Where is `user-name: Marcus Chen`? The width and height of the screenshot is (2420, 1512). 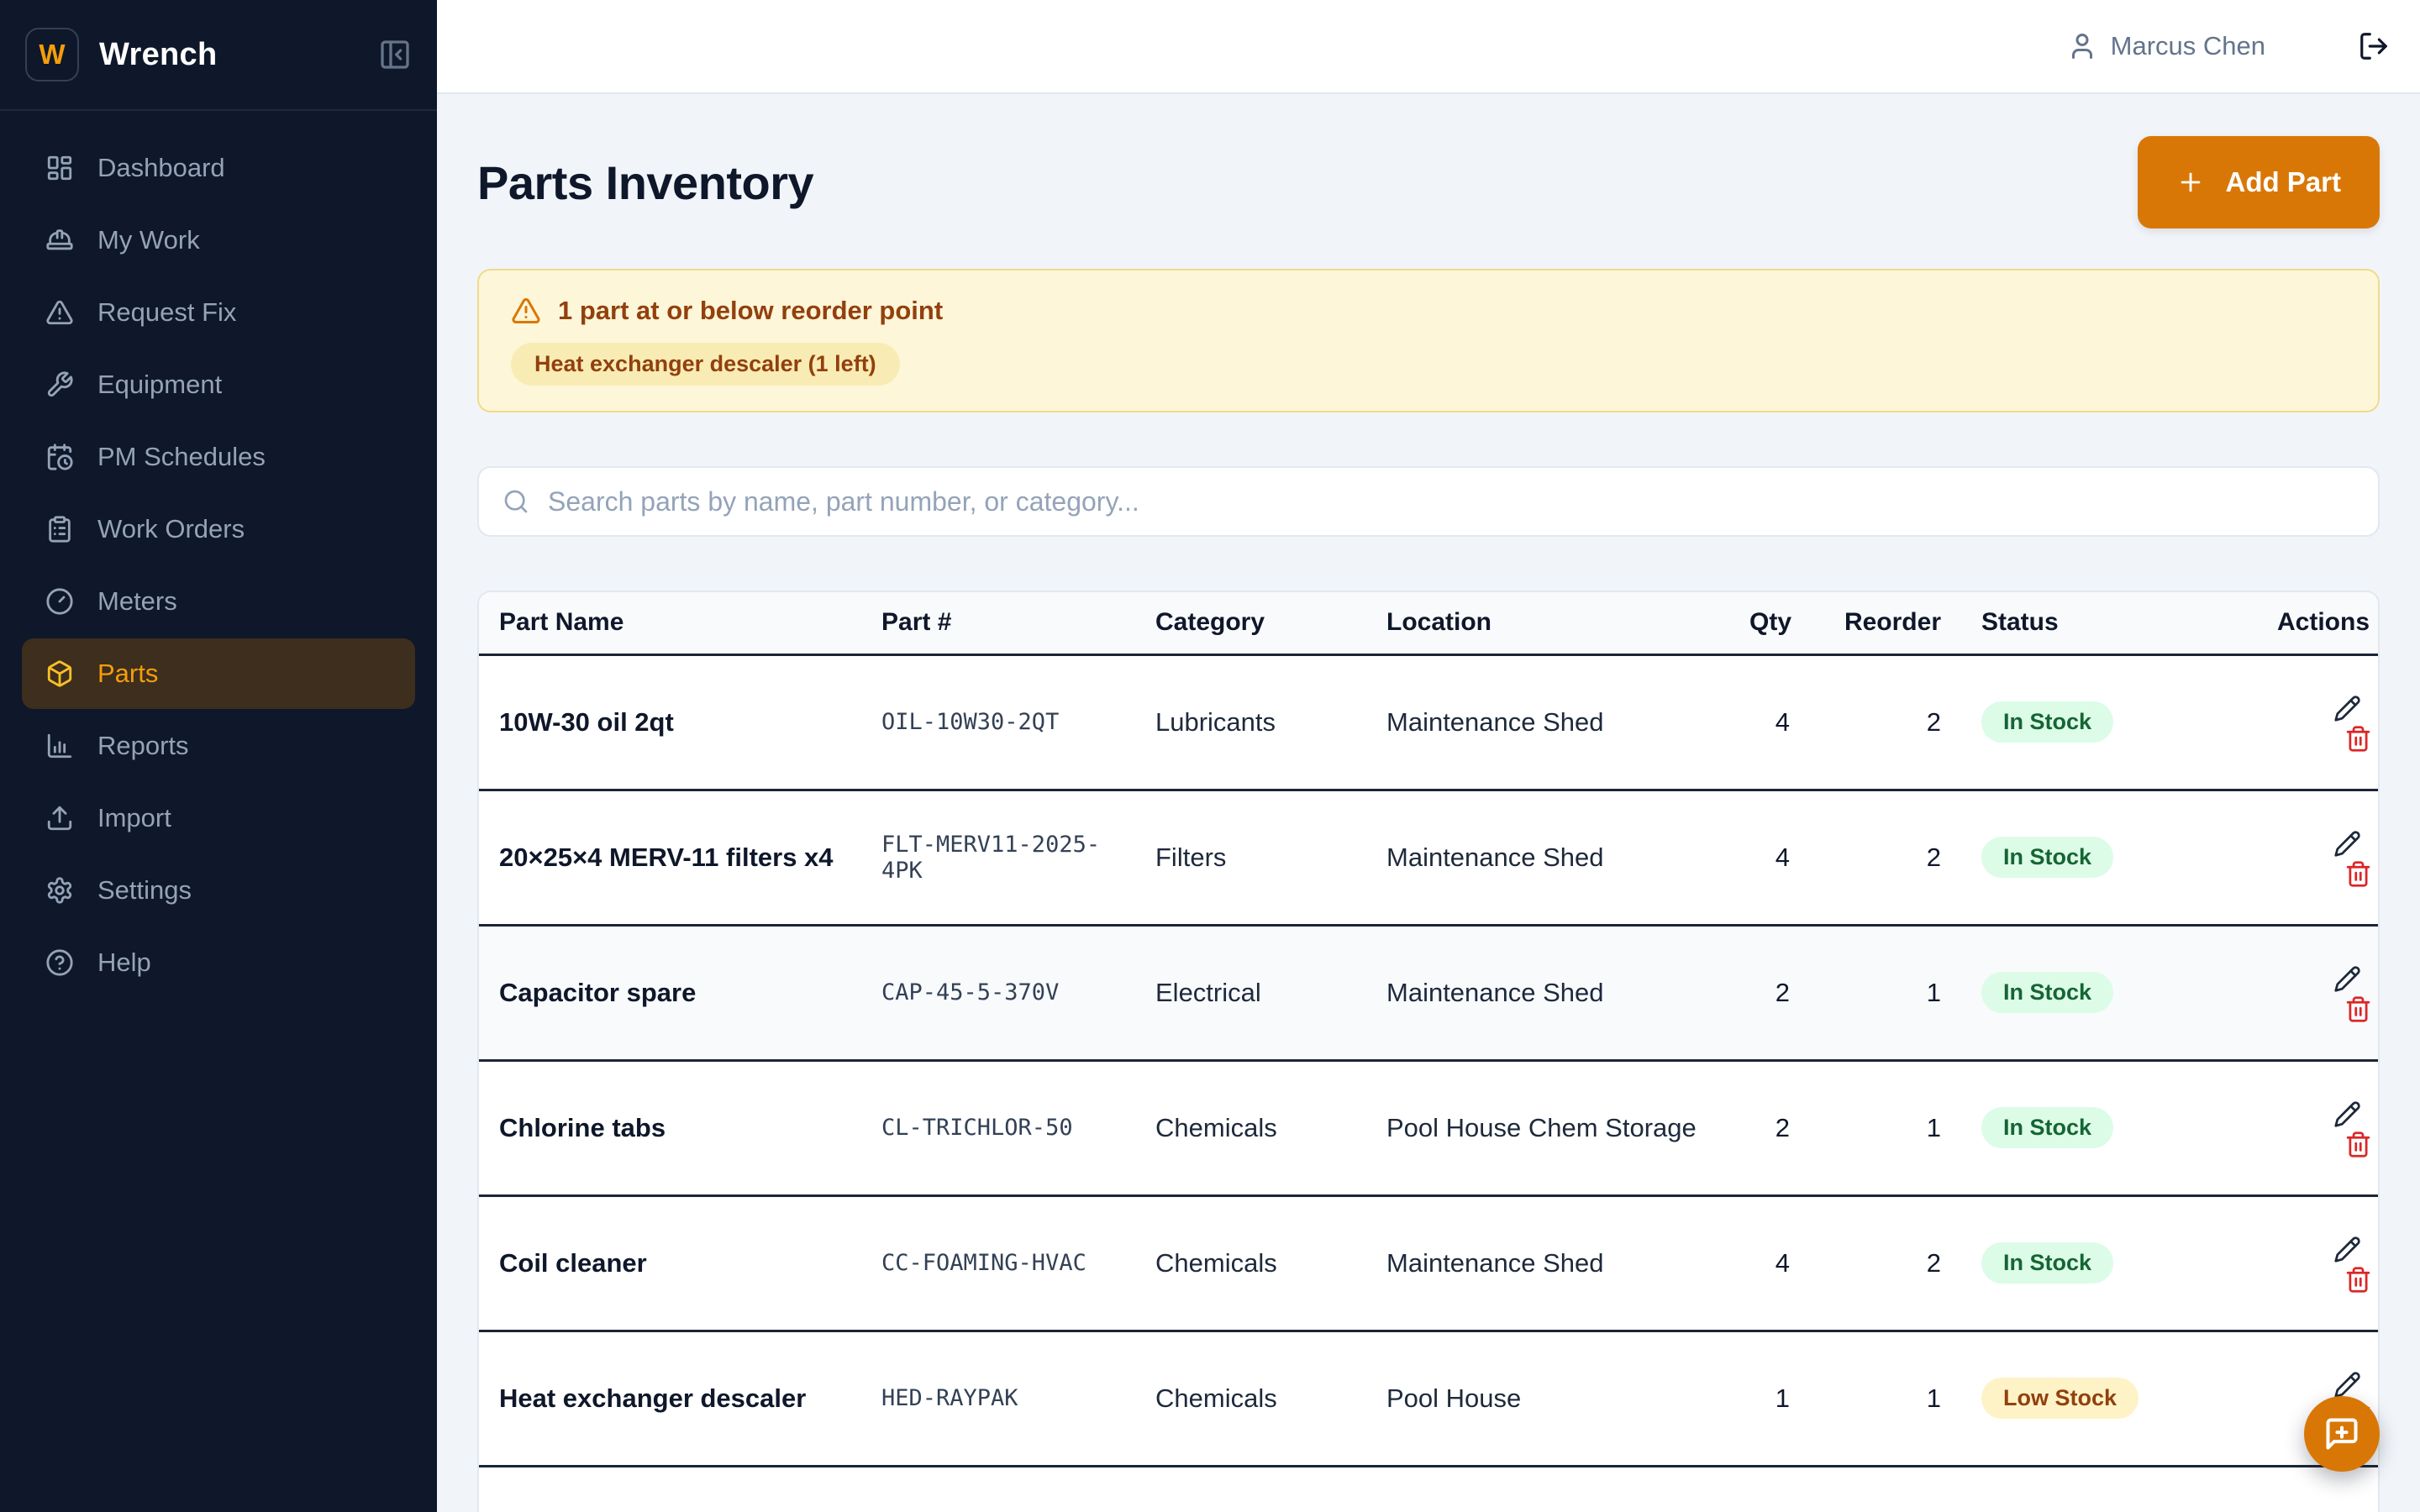
user-name: Marcus Chen is located at coordinates (2187, 45).